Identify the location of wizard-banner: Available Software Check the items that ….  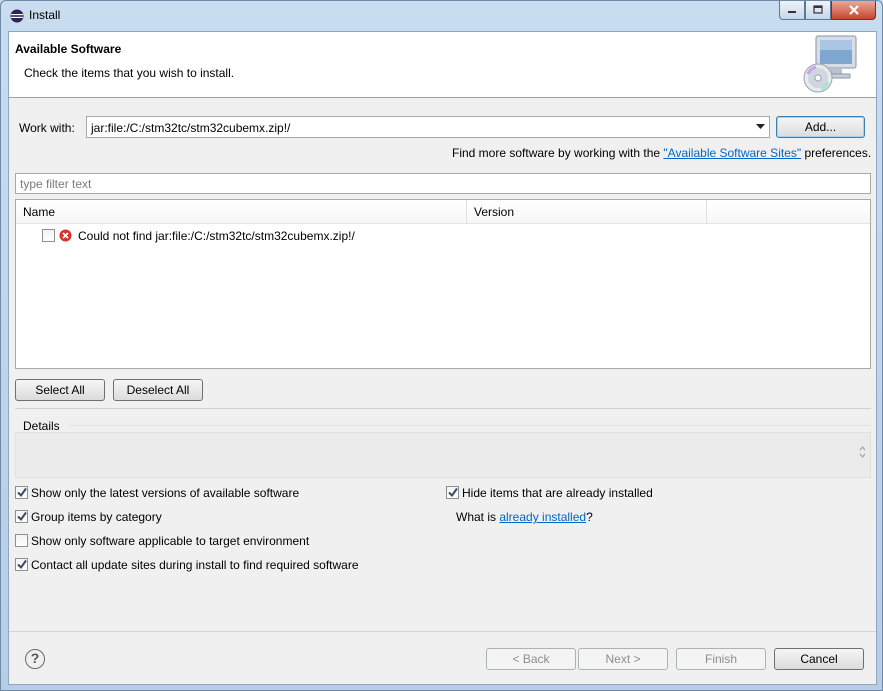
(442, 65).